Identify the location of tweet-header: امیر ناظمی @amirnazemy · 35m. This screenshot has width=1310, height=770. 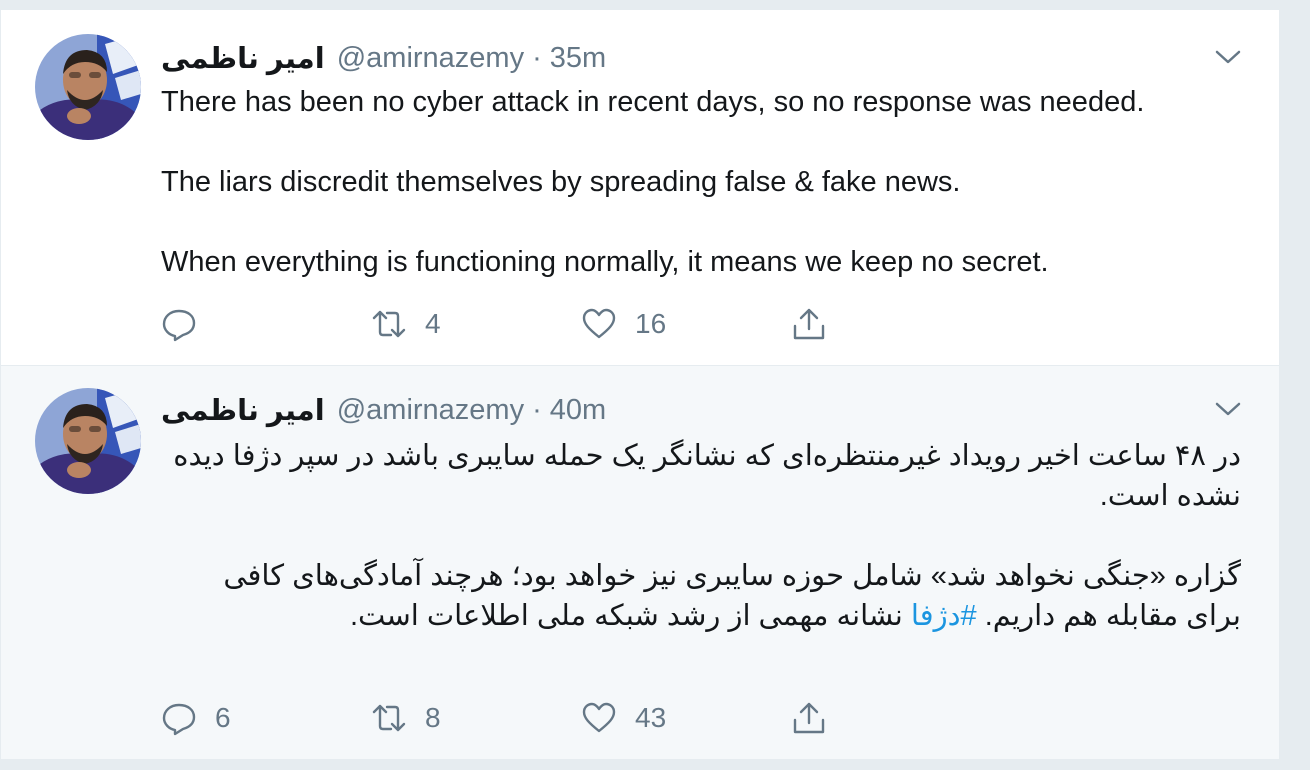
(383, 58).